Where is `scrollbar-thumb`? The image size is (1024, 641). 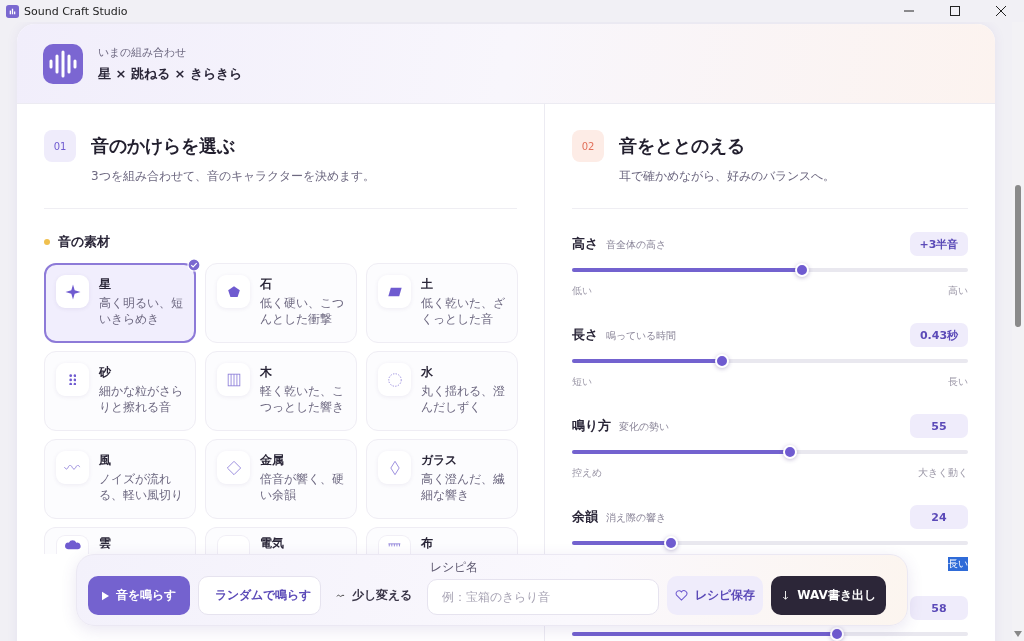
scrollbar-thumb is located at coordinates (1018, 256).